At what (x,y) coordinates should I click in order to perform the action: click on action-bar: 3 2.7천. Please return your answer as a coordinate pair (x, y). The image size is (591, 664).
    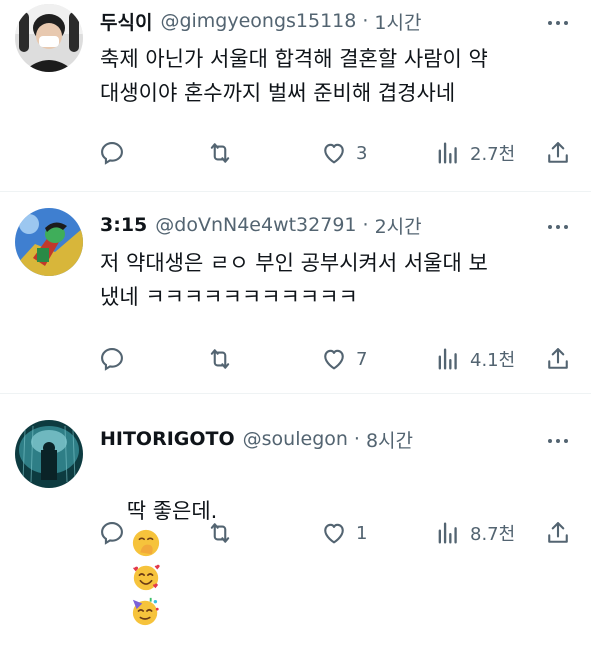
    Looking at the image, I should click on (295, 153).